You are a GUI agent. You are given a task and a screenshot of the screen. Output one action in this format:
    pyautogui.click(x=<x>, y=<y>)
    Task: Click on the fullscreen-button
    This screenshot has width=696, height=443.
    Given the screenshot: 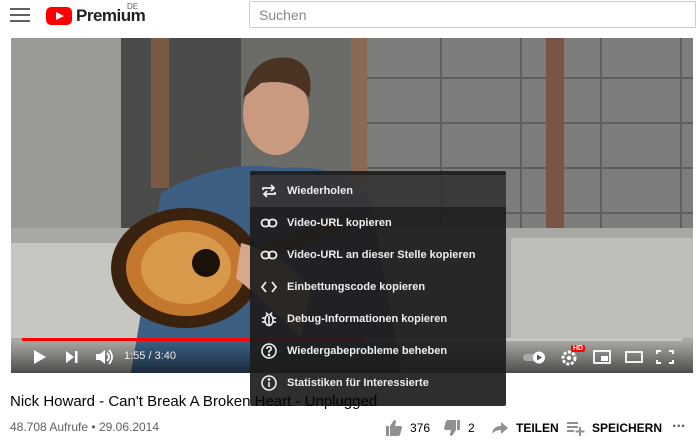 What is the action you would take?
    pyautogui.click(x=665, y=357)
    